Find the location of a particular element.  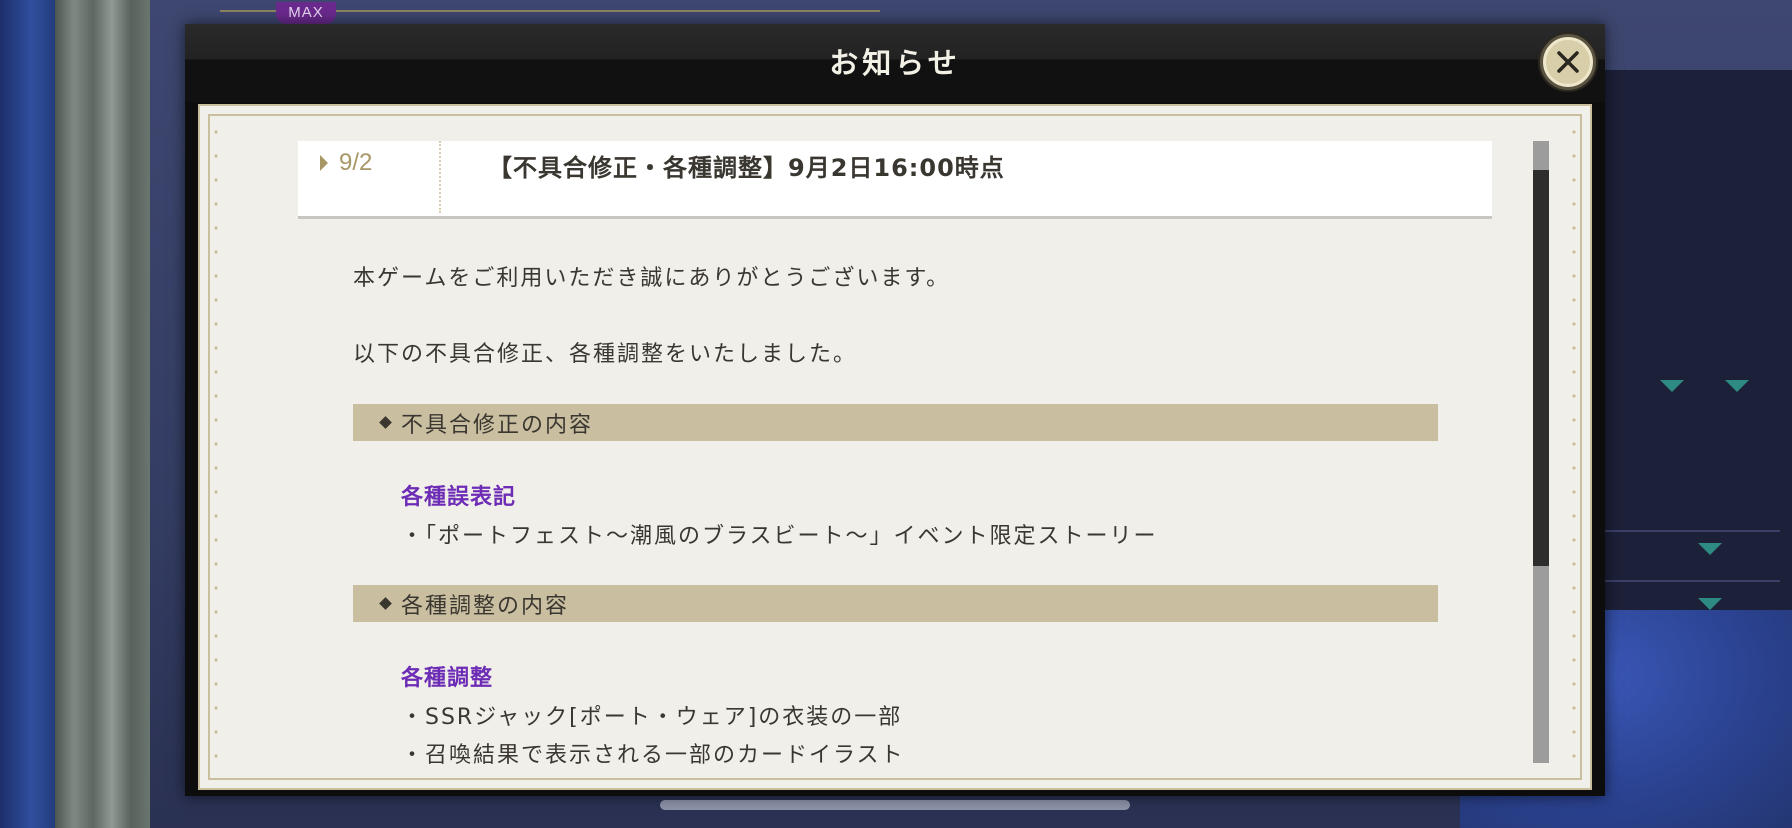

paper-dots-right is located at coordinates (1574, 447).